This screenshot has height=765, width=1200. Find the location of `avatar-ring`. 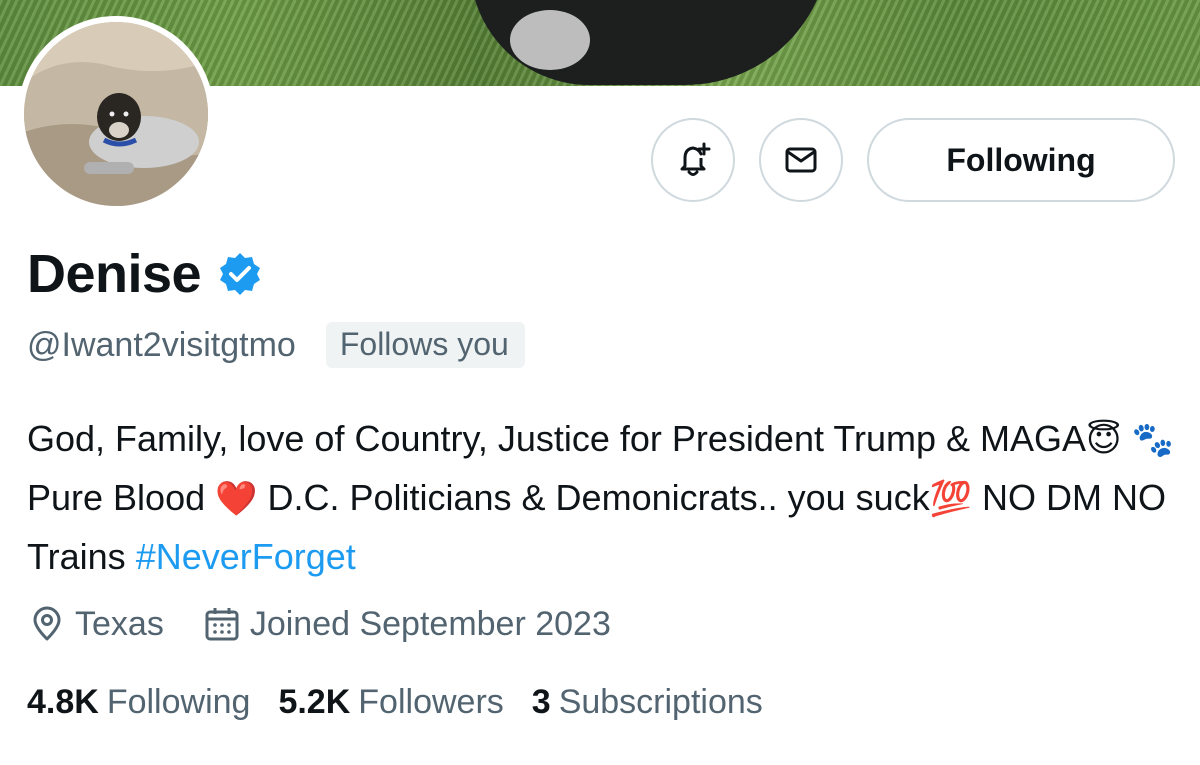

avatar-ring is located at coordinates (116, 114).